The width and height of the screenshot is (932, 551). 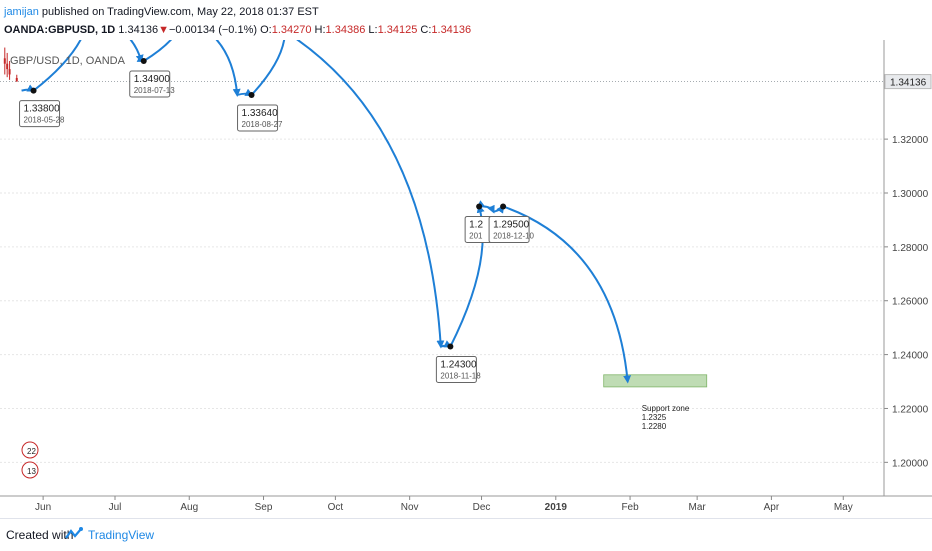 I want to click on price-callout: 1.349002018-07-13, so click(x=152, y=84).